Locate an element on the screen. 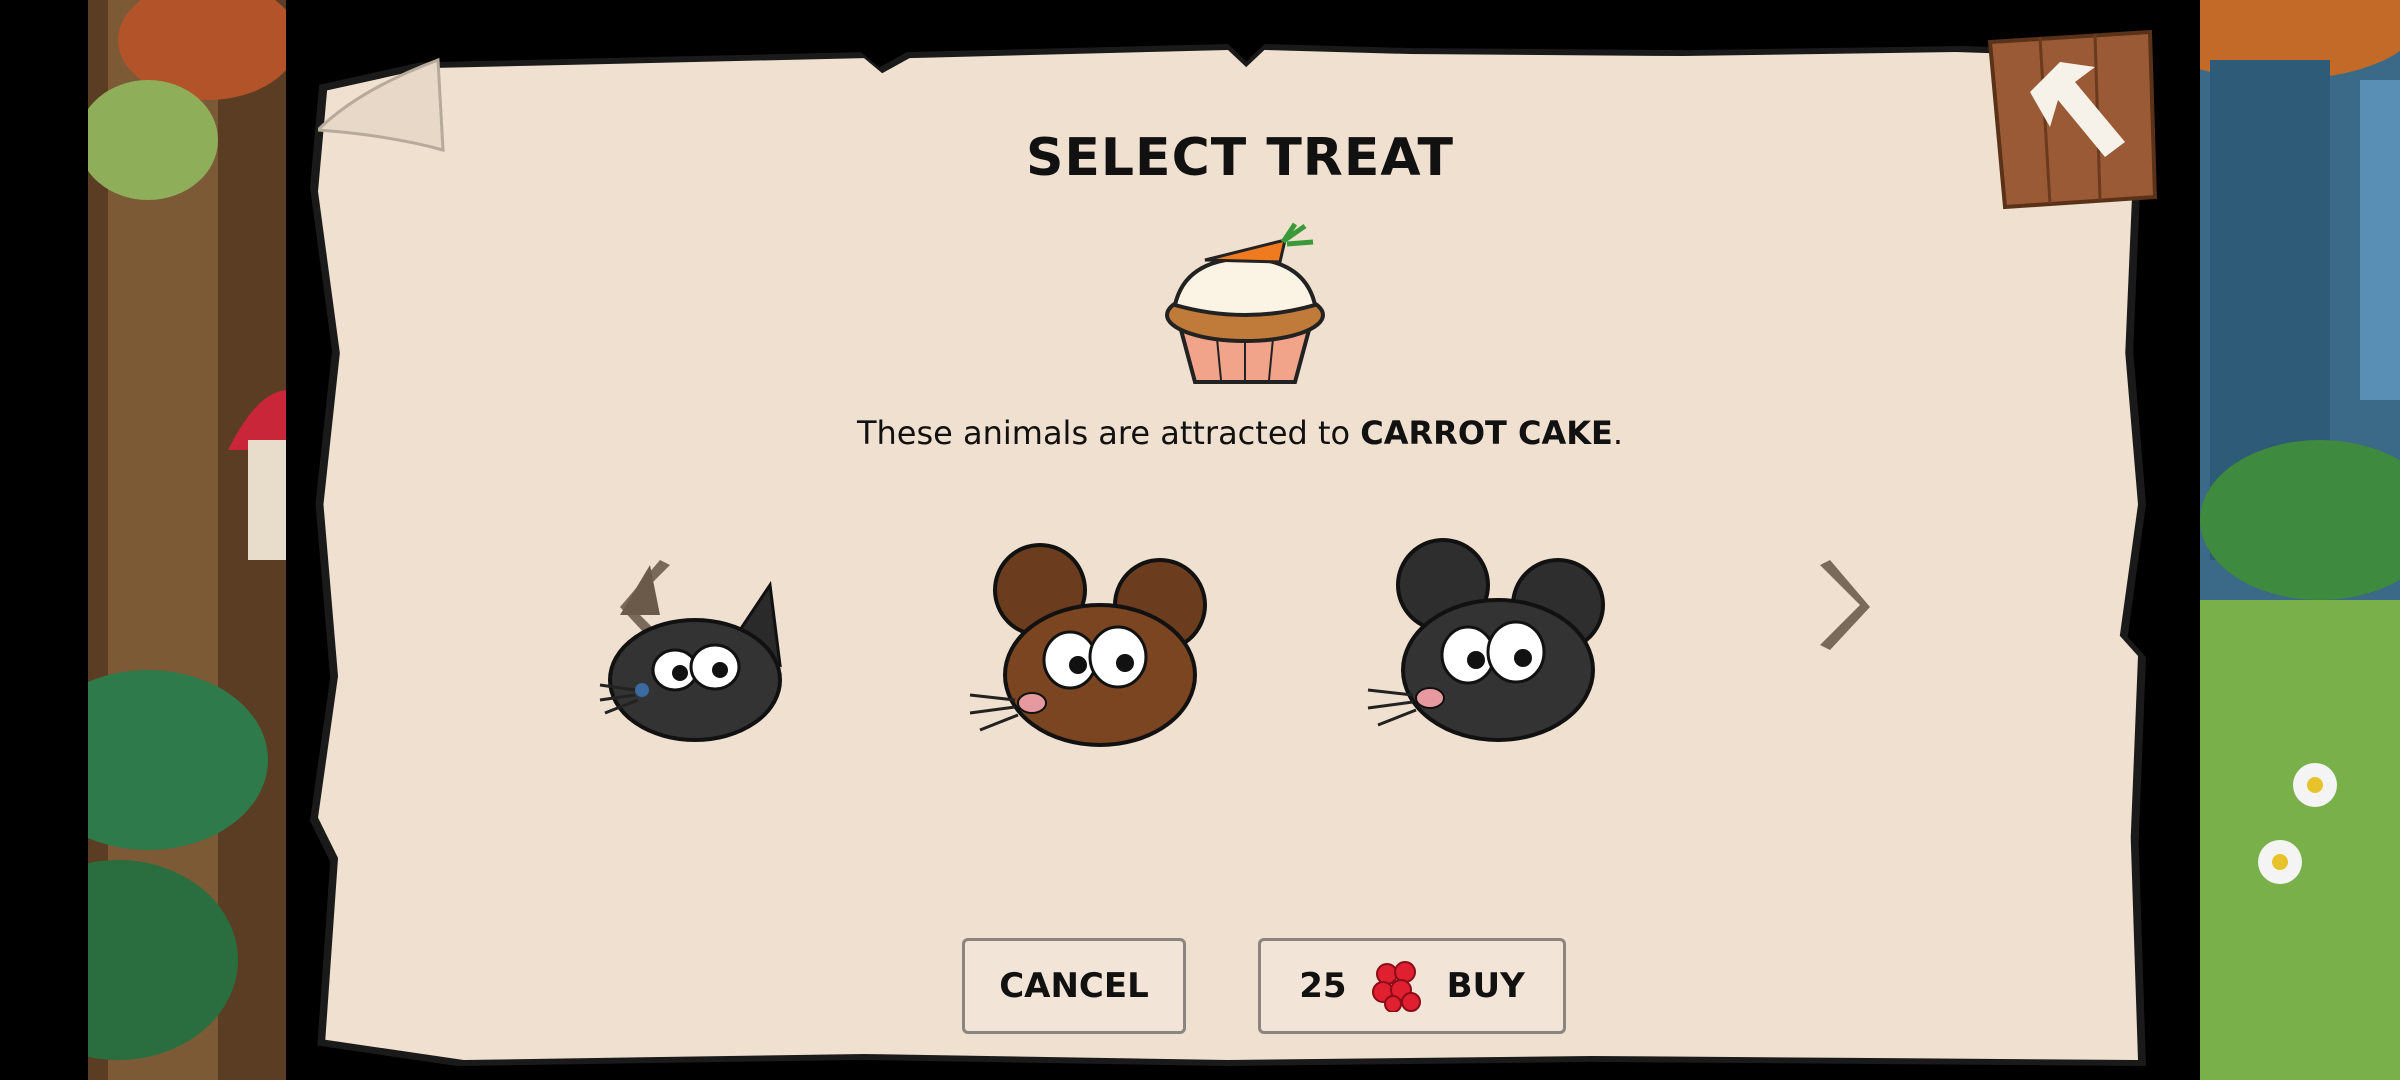 The height and width of the screenshot is (1080, 2400). animal-squirrel is located at coordinates (690, 650).